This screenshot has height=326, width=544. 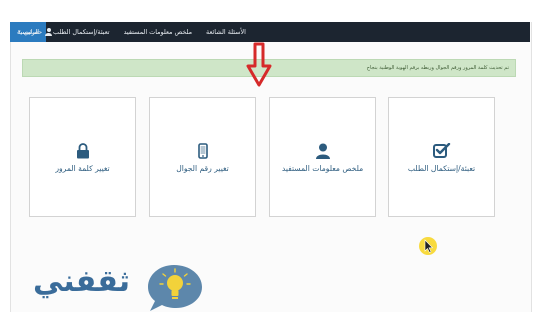 What do you see at coordinates (441, 168) in the screenshot?
I see `card-label: تعبئة/إستكمال الطلب` at bounding box center [441, 168].